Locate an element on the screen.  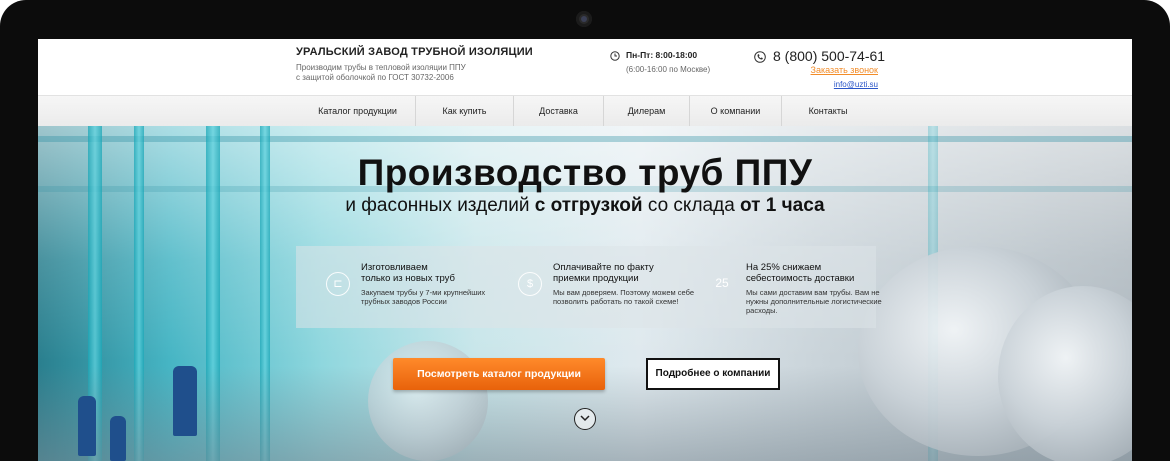
scroll-down-button is located at coordinates (585, 419).